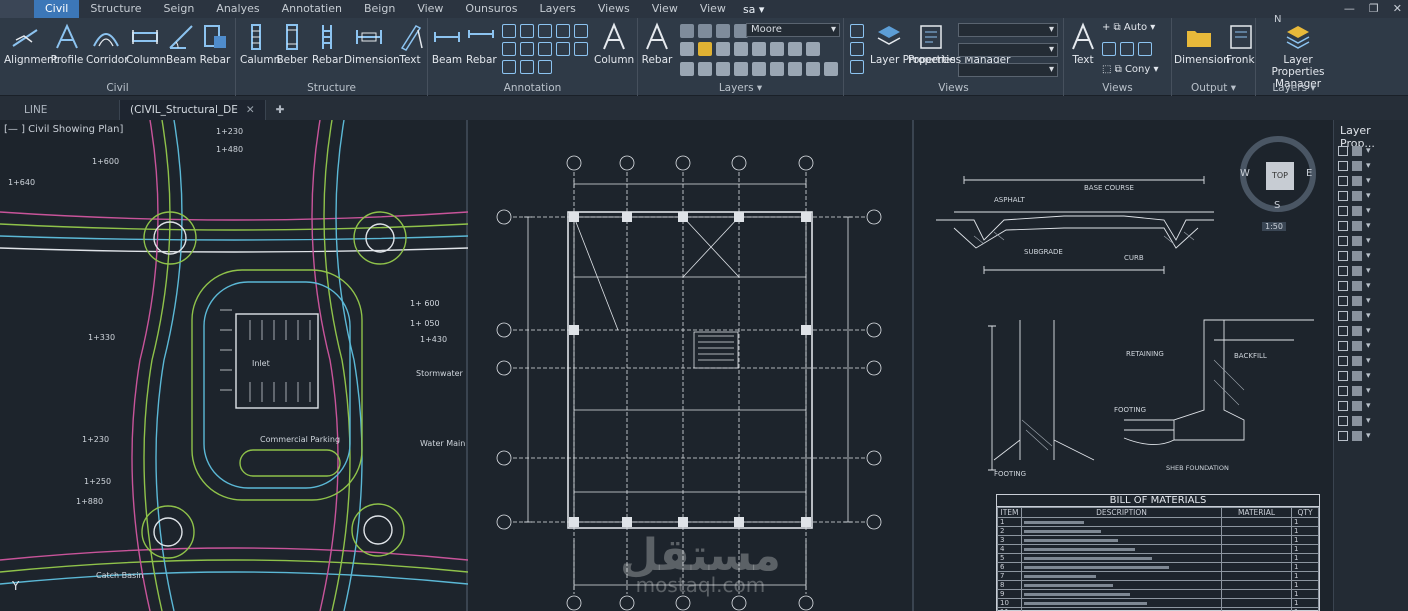 The width and height of the screenshot is (1408, 611). What do you see at coordinates (481, 44) in the screenshot?
I see `annotation-rebar-tool: Rebar` at bounding box center [481, 44].